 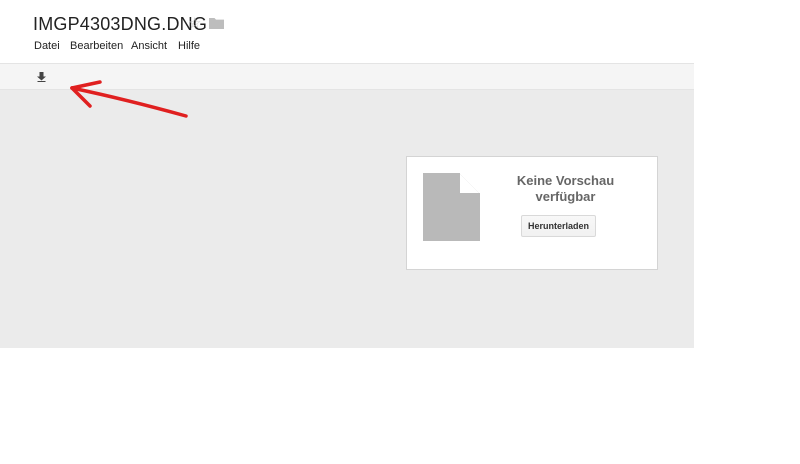 I want to click on download-button: Herunterladen, so click(x=558, y=226).